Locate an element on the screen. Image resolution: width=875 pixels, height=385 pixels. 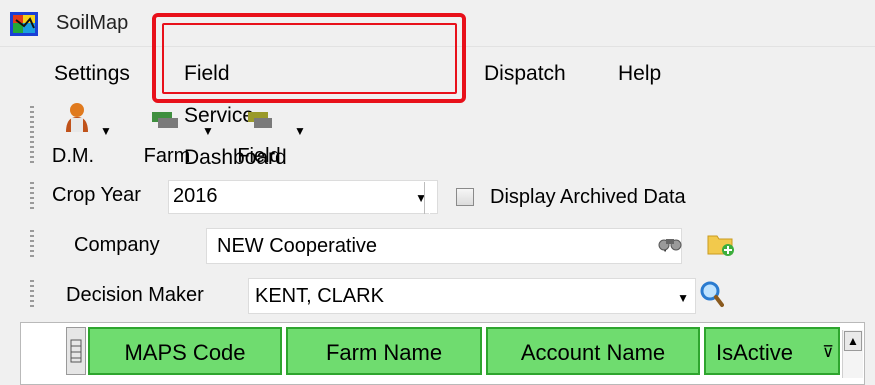
farm-label: Farm is located at coordinates (167, 156).